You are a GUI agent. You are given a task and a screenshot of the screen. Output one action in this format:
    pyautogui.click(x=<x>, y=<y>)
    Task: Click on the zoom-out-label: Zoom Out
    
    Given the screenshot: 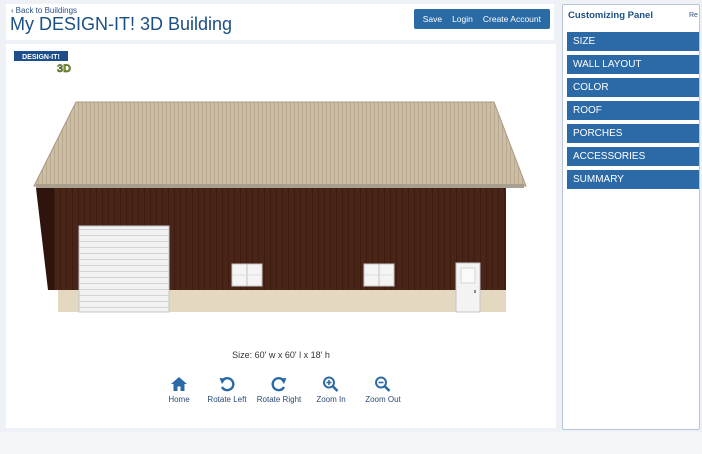 What is the action you would take?
    pyautogui.click(x=383, y=399)
    